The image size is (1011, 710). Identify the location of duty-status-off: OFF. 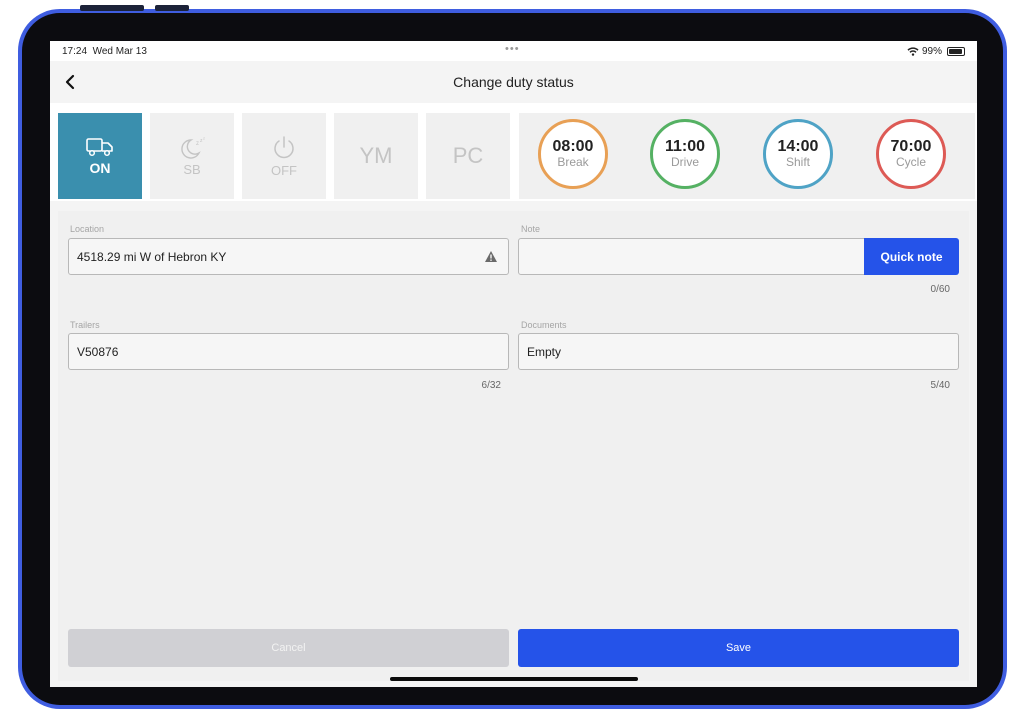
(284, 156).